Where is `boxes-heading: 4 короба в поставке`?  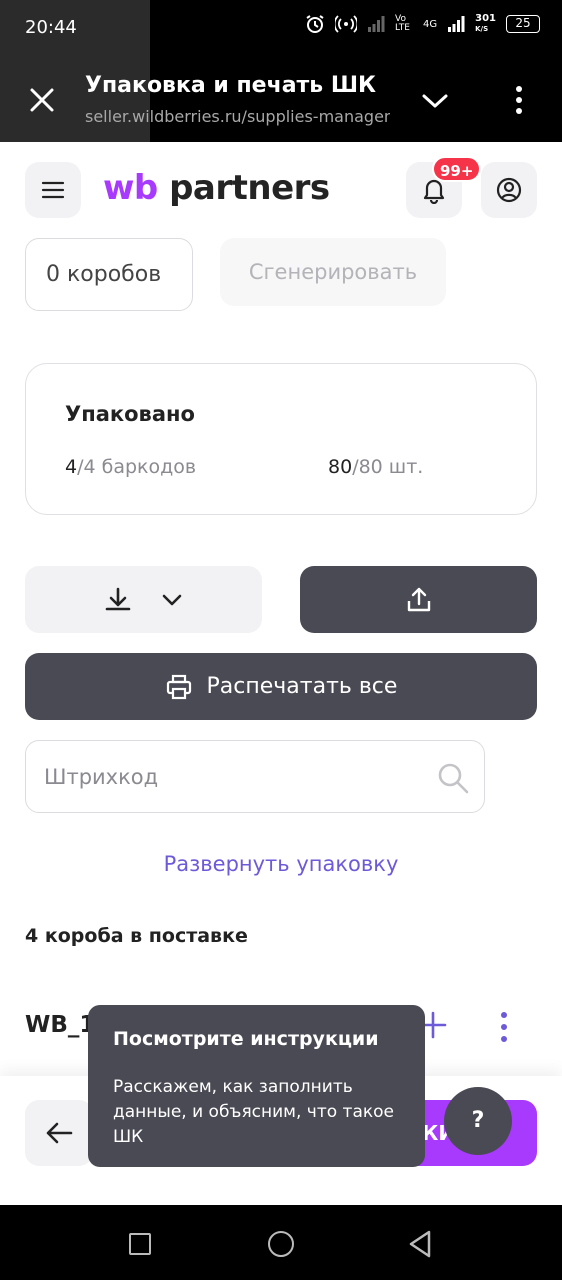 boxes-heading: 4 короба в поставке is located at coordinates (136, 936).